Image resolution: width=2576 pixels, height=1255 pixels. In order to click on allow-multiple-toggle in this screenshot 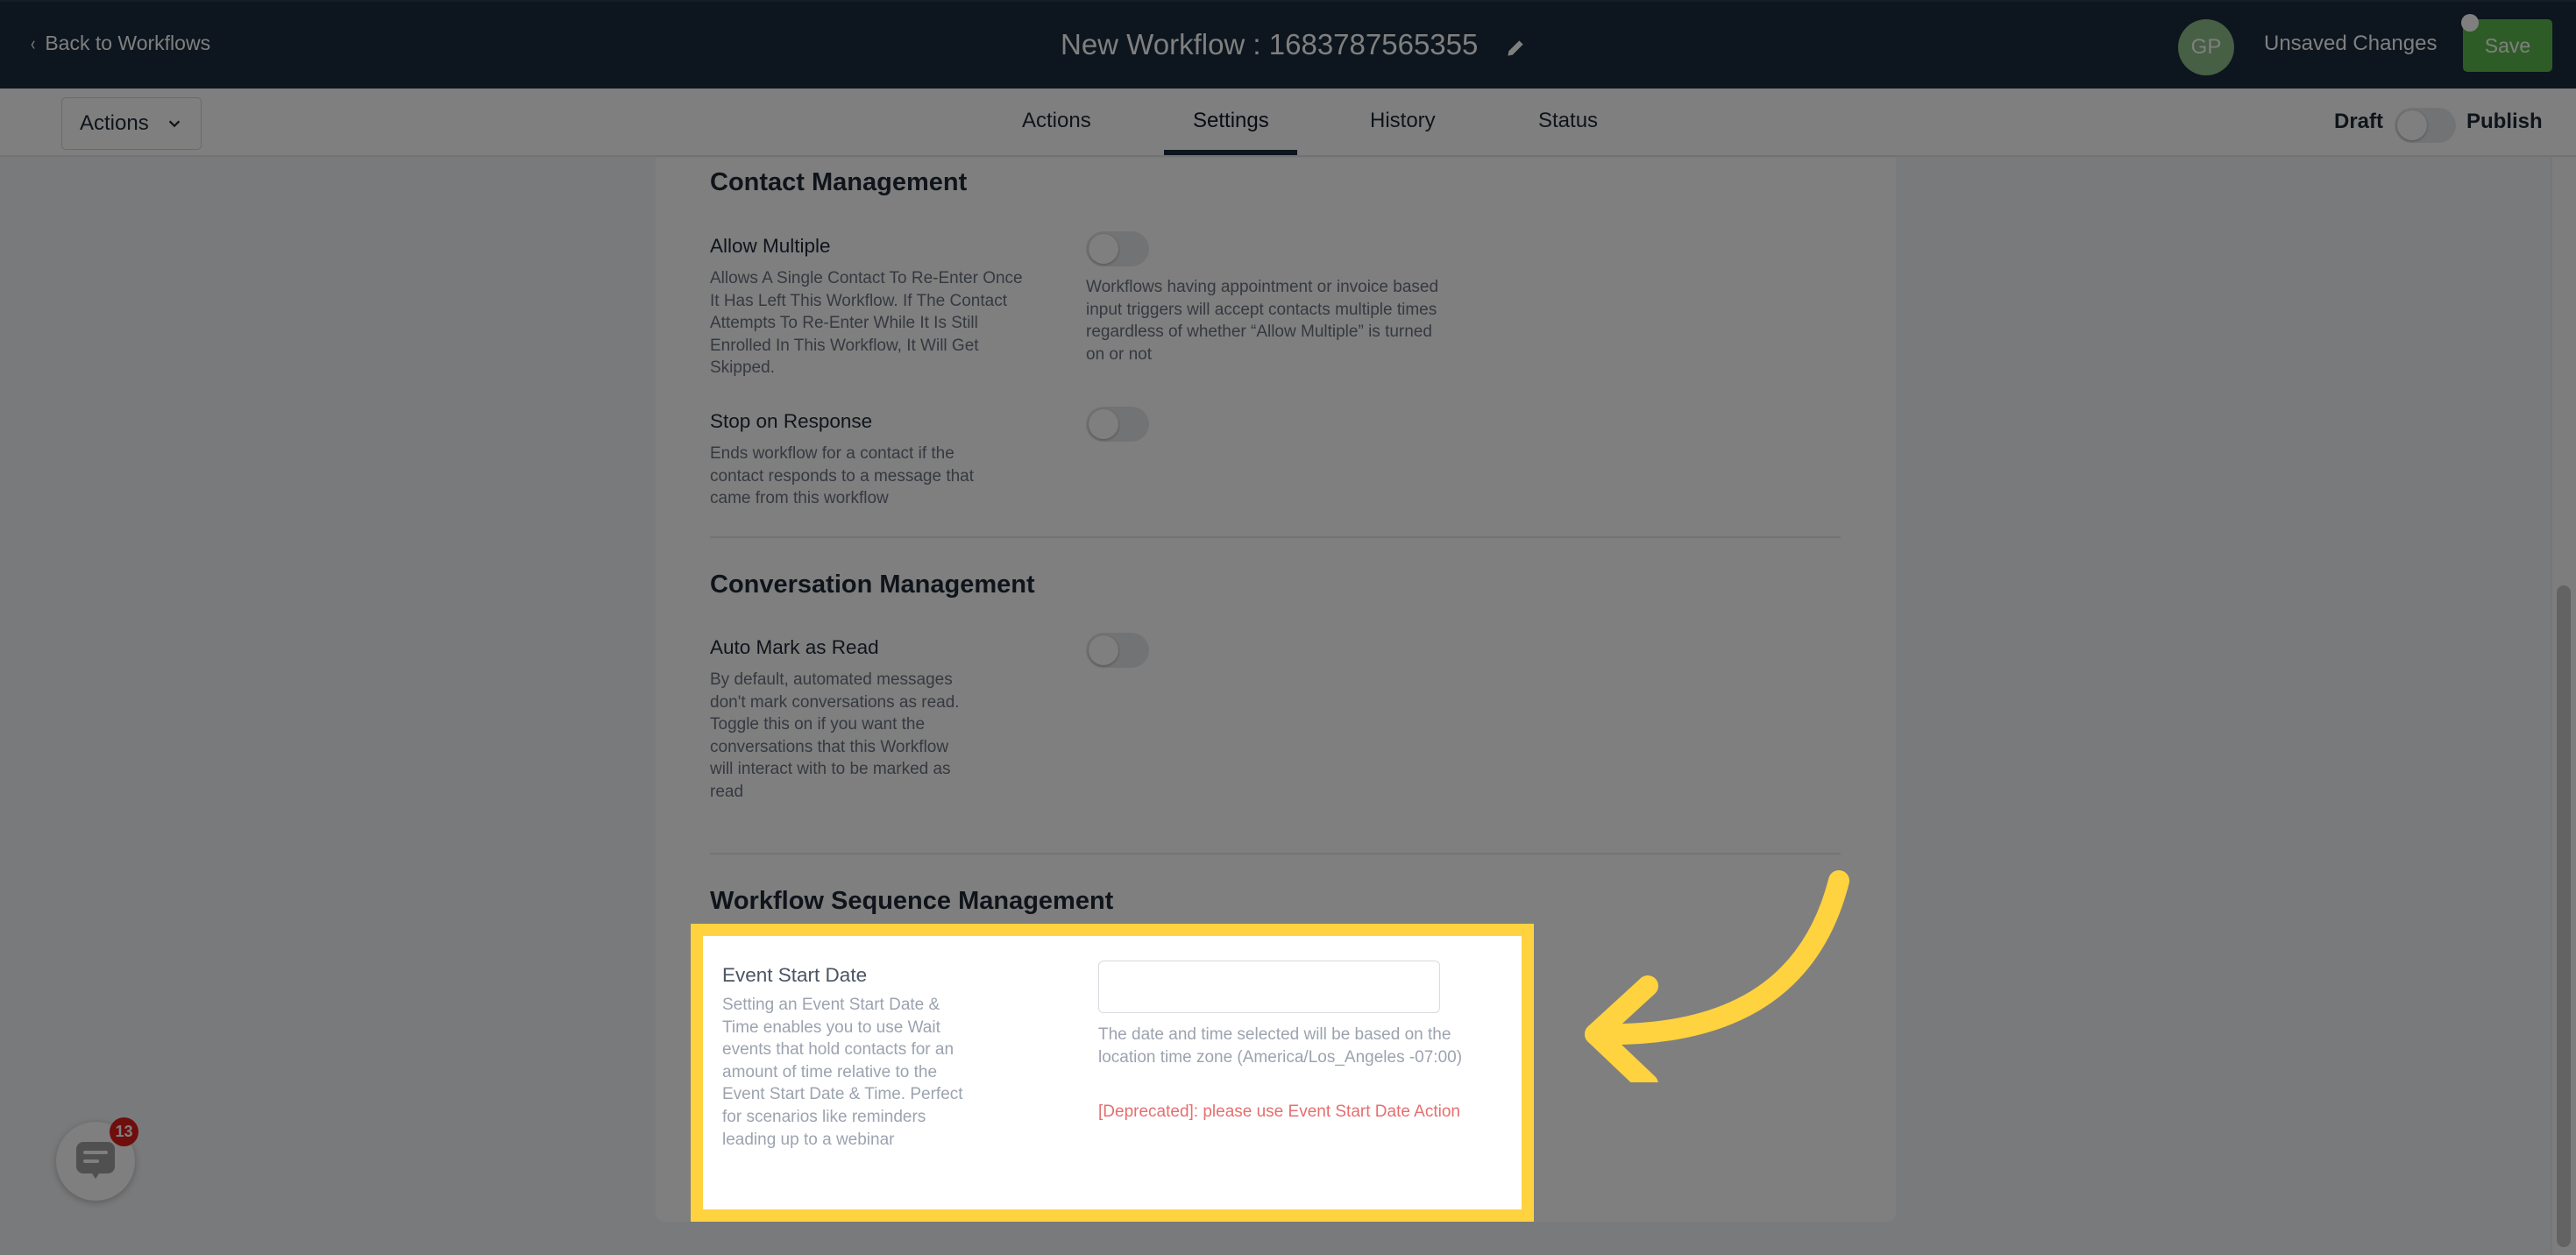, I will do `click(1117, 248)`.